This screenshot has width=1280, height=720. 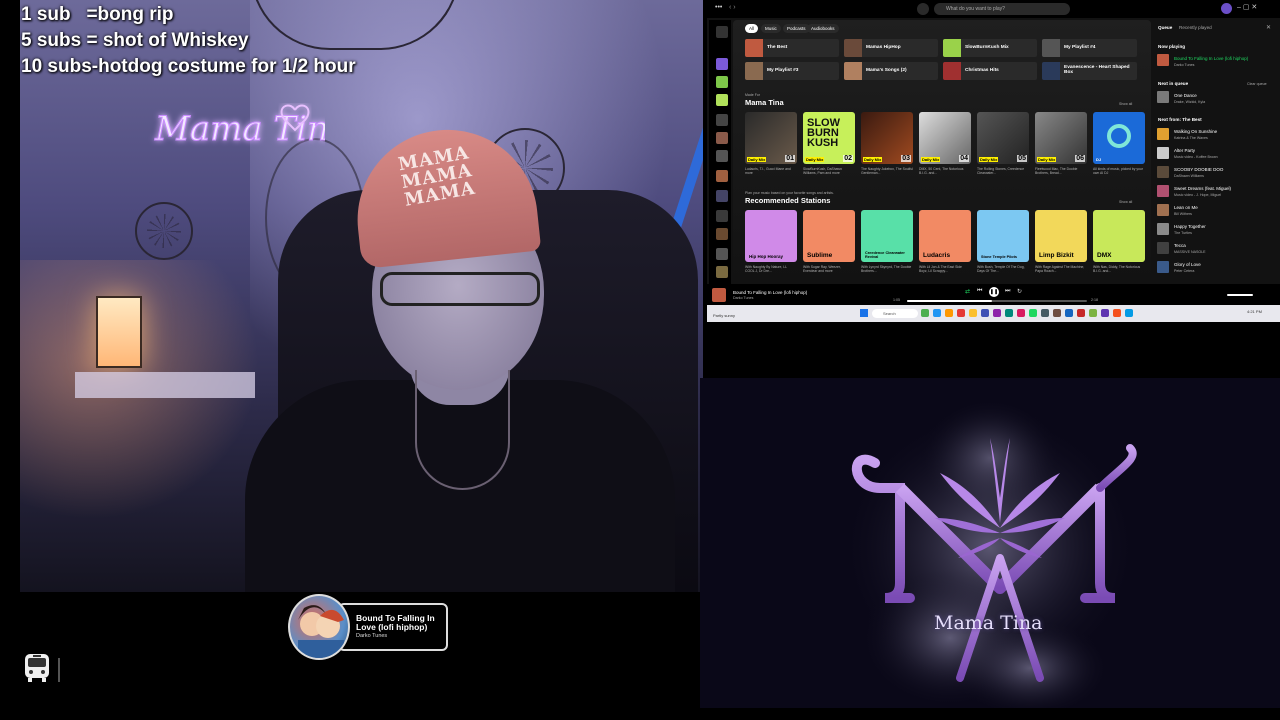 What do you see at coordinates (923, 9) in the screenshot?
I see `home-icon` at bounding box center [923, 9].